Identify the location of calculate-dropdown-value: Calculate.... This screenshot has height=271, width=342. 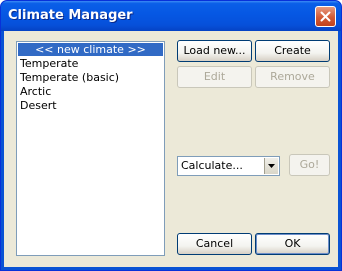
(212, 165).